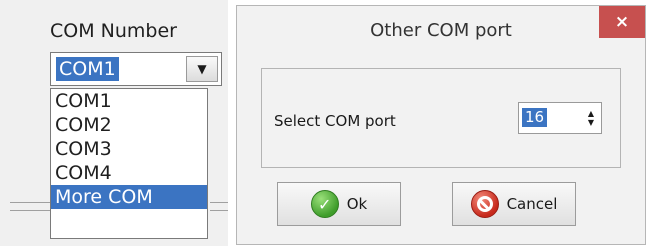 The height and width of the screenshot is (246, 650). I want to click on cancel-button-label: Cancel, so click(532, 204).